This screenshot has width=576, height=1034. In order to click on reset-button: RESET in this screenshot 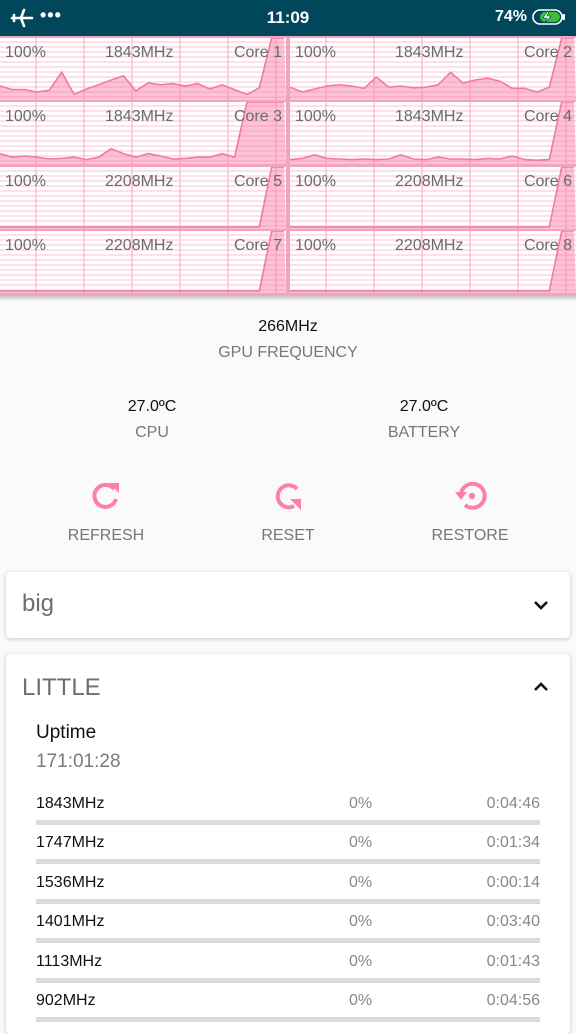, I will do `click(288, 511)`.